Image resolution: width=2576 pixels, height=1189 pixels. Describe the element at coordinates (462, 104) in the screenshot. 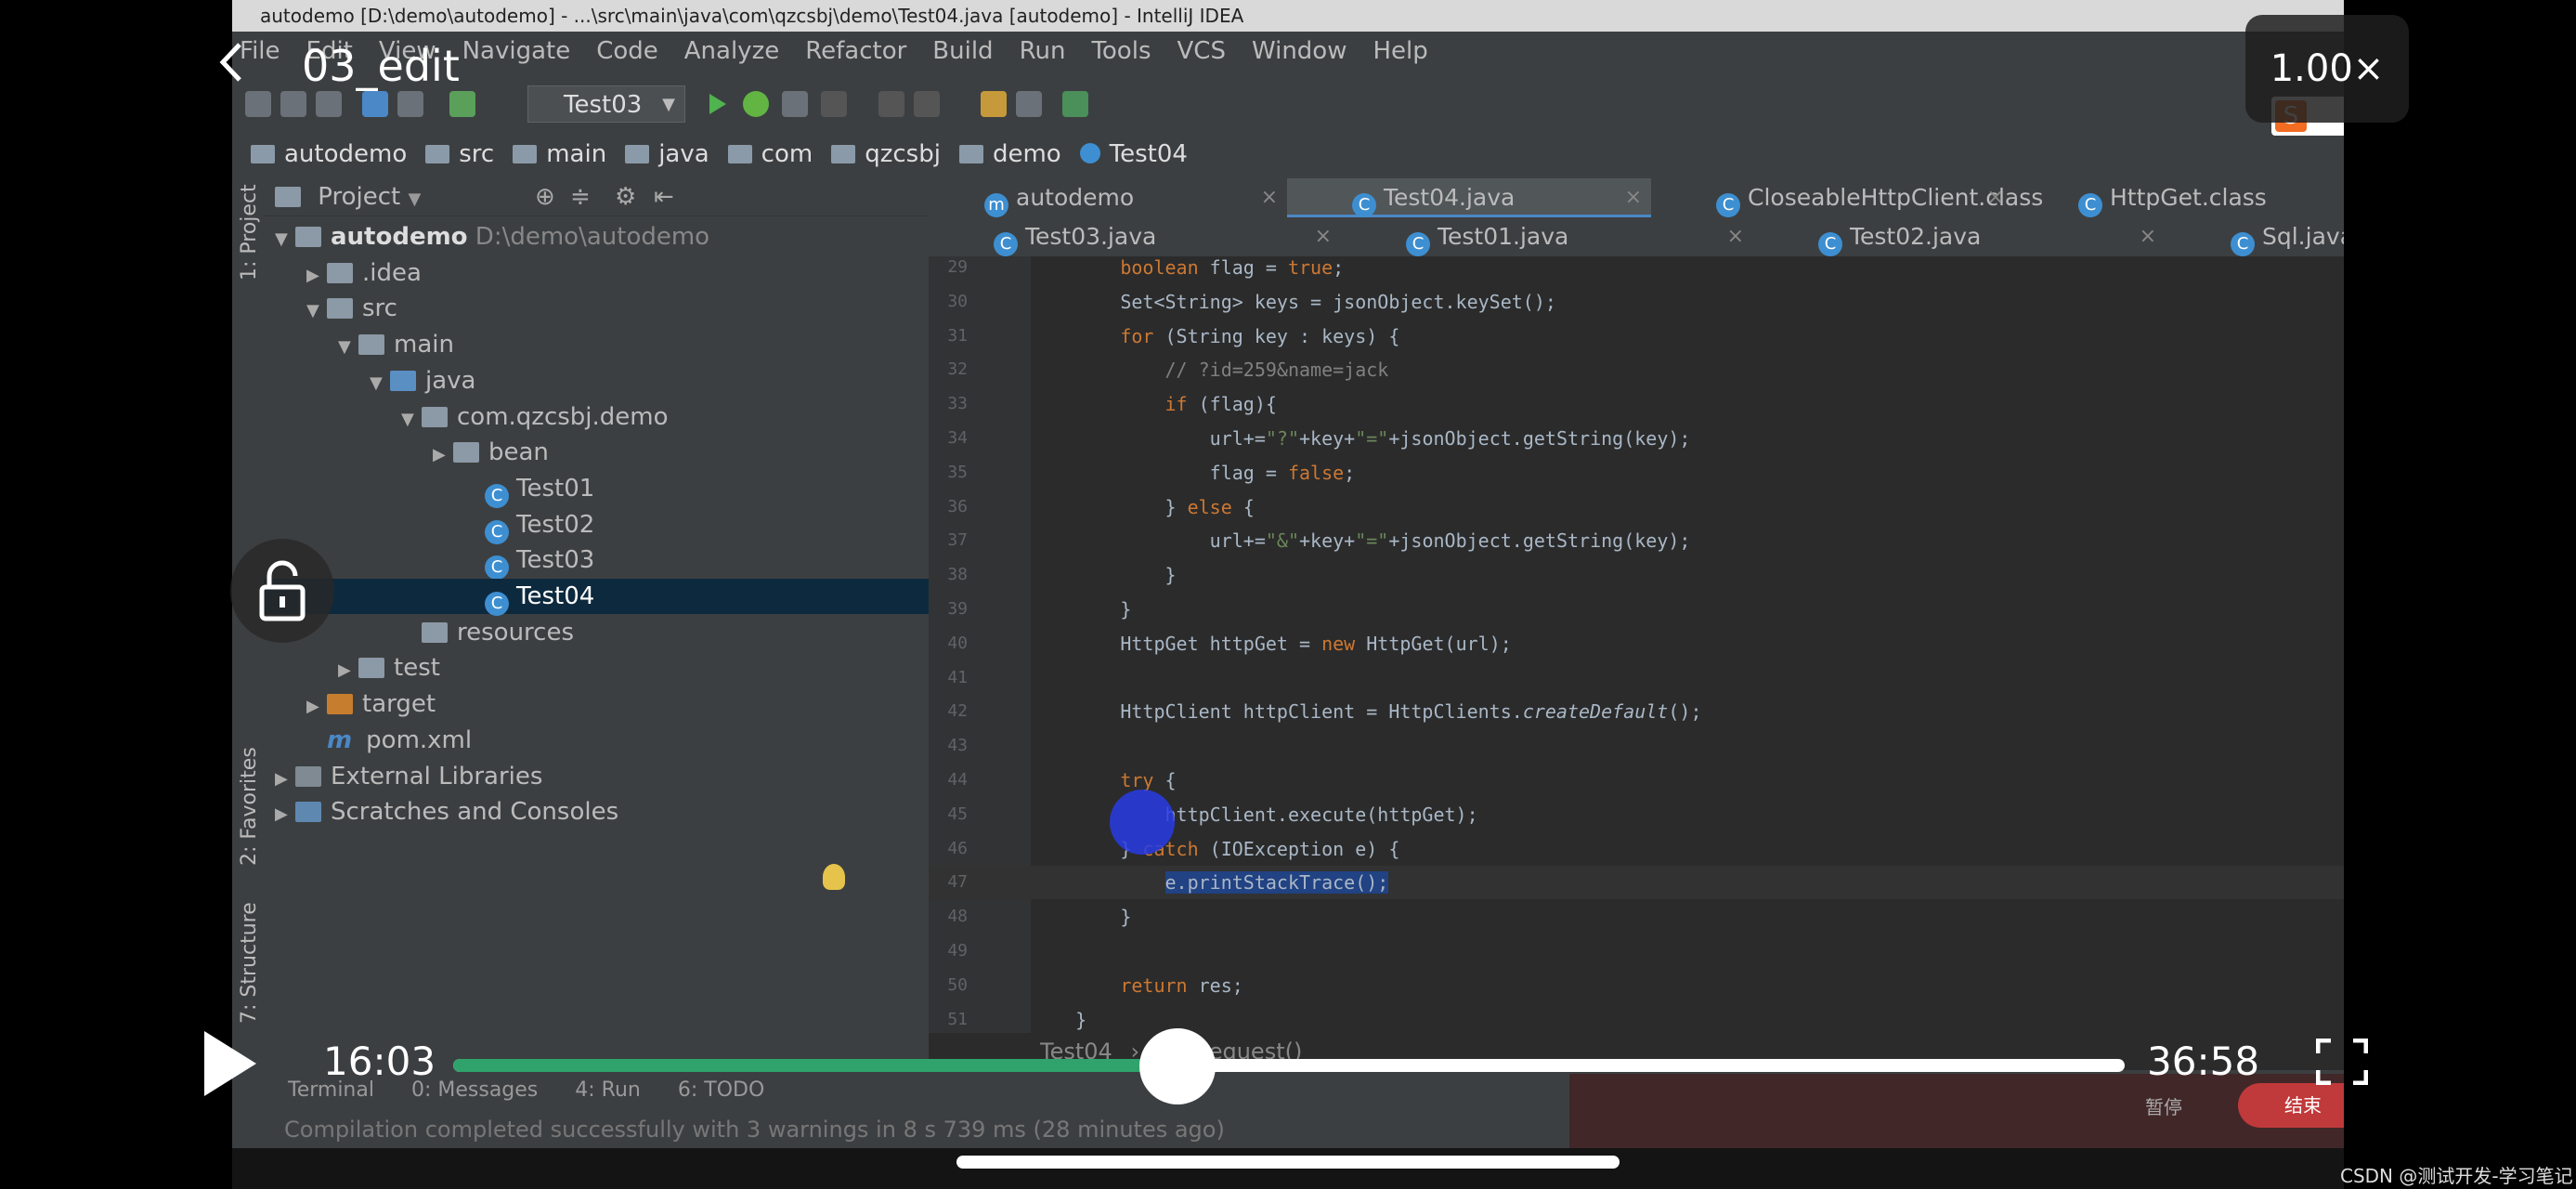

I see `build-icon` at that location.